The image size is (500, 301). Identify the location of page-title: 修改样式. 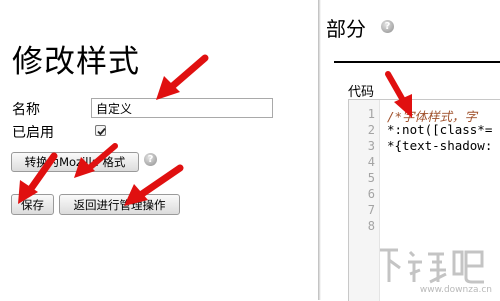
(76, 62).